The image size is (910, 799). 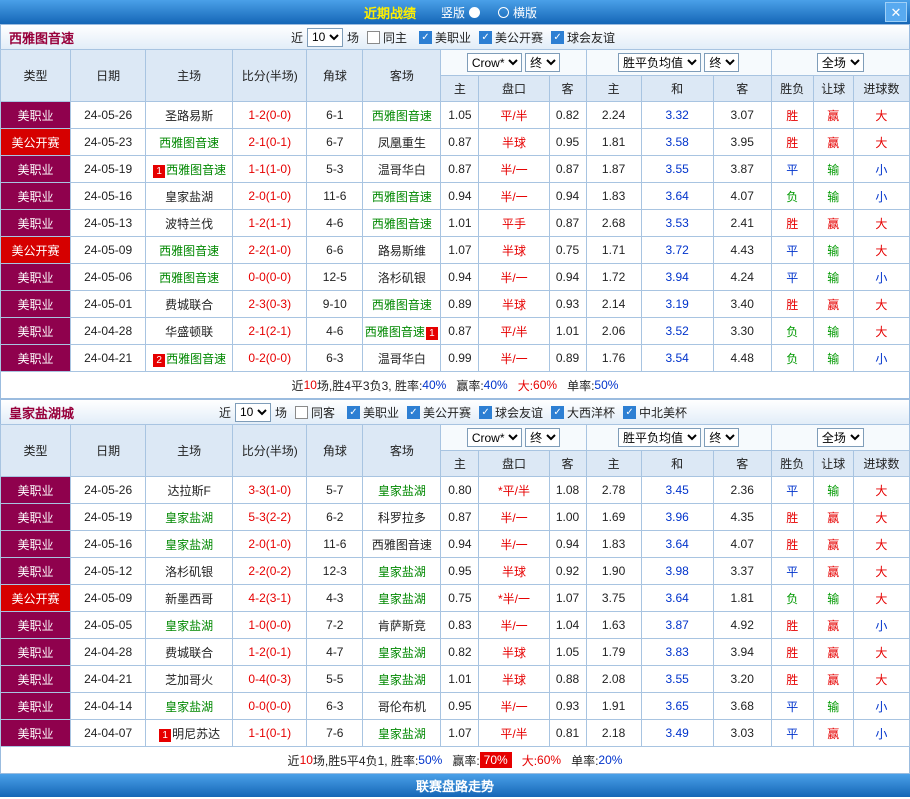 What do you see at coordinates (655, 412) in the screenshot?
I see `league-filter-checkbox: ✓ 中北美杯` at bounding box center [655, 412].